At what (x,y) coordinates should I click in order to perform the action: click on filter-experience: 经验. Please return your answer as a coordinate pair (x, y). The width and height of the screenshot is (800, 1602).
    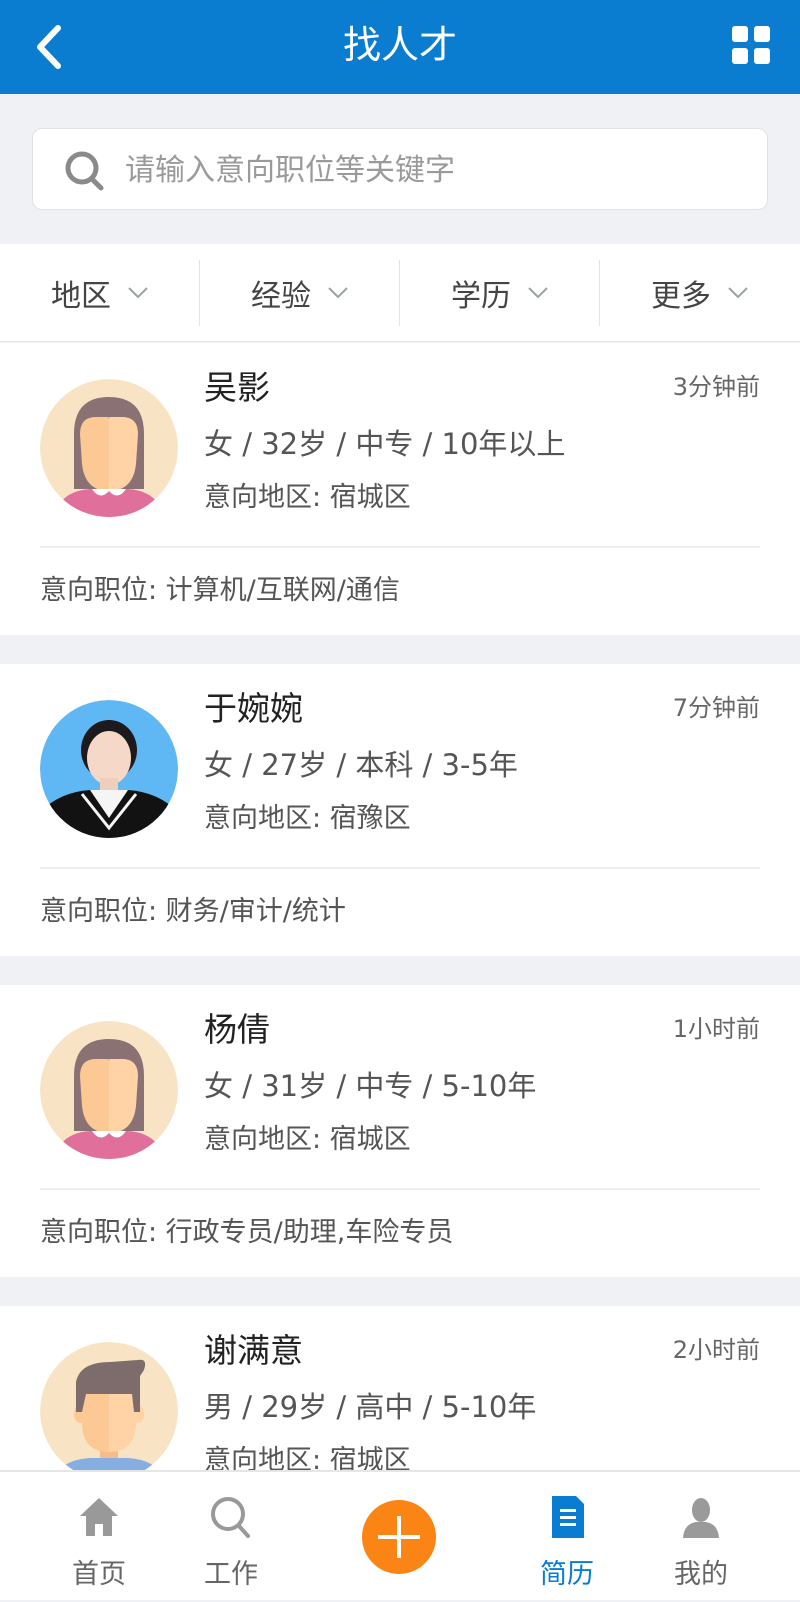
    Looking at the image, I should click on (300, 292).